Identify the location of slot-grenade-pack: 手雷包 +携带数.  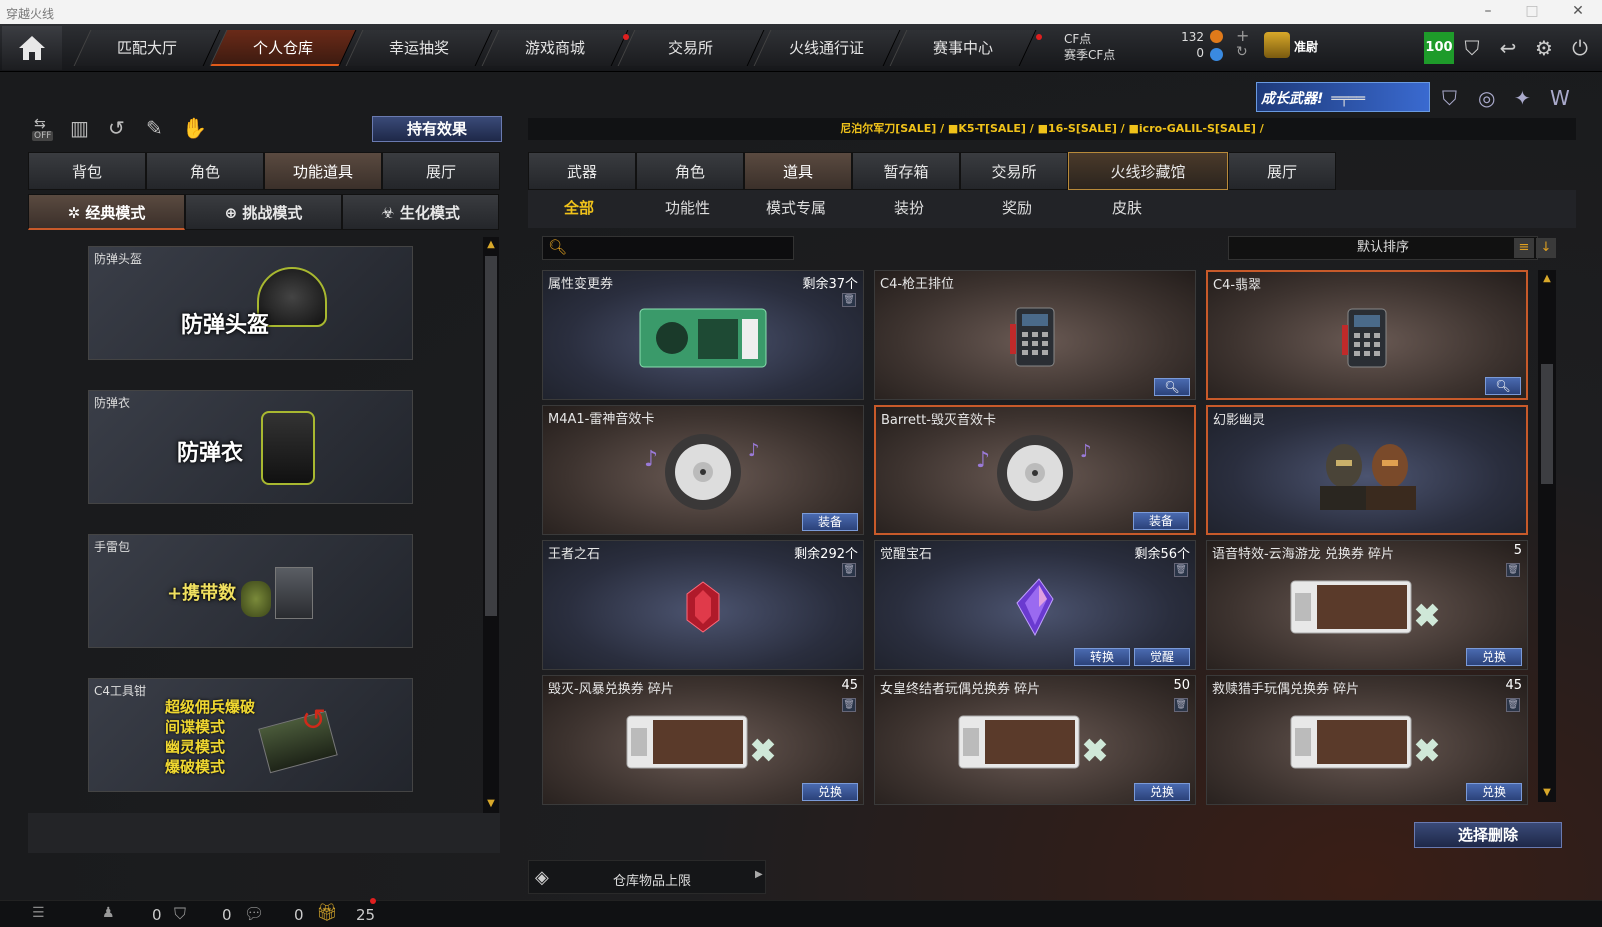
(250, 591).